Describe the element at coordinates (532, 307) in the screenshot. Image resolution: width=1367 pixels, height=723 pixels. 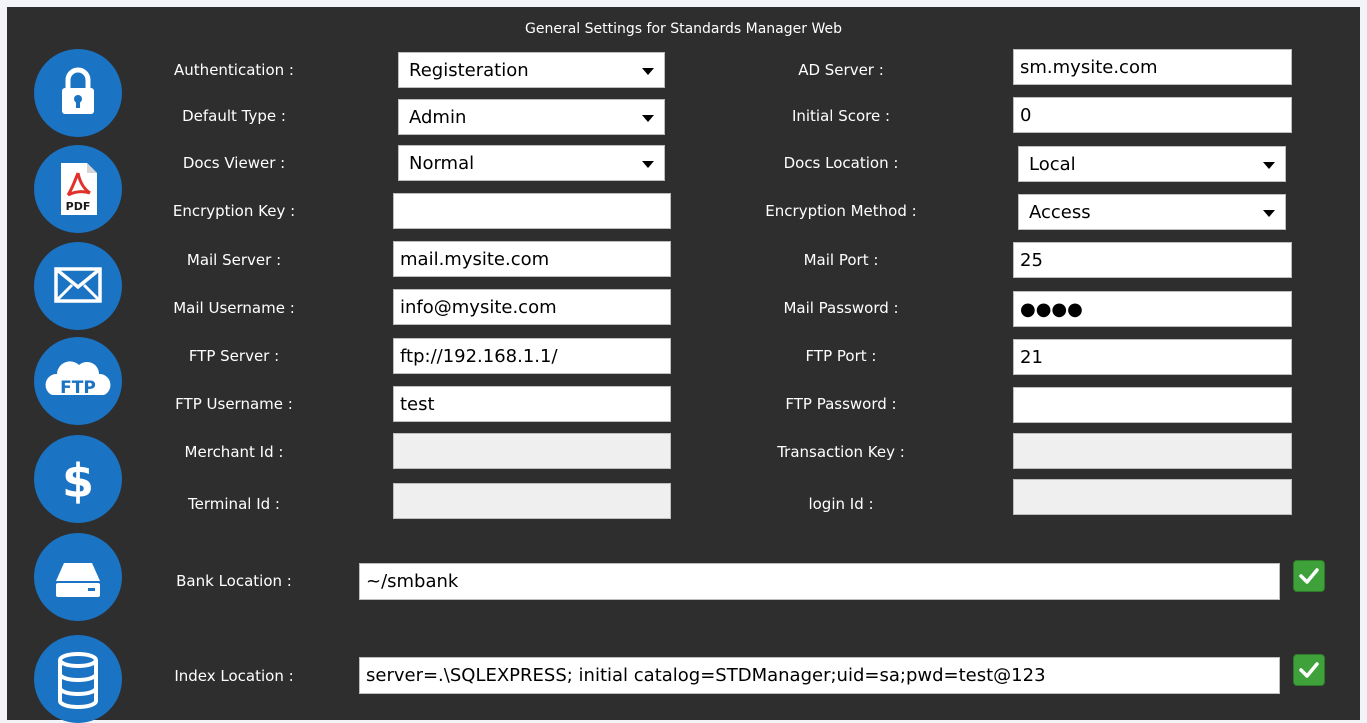
I see `mail-username-input` at that location.